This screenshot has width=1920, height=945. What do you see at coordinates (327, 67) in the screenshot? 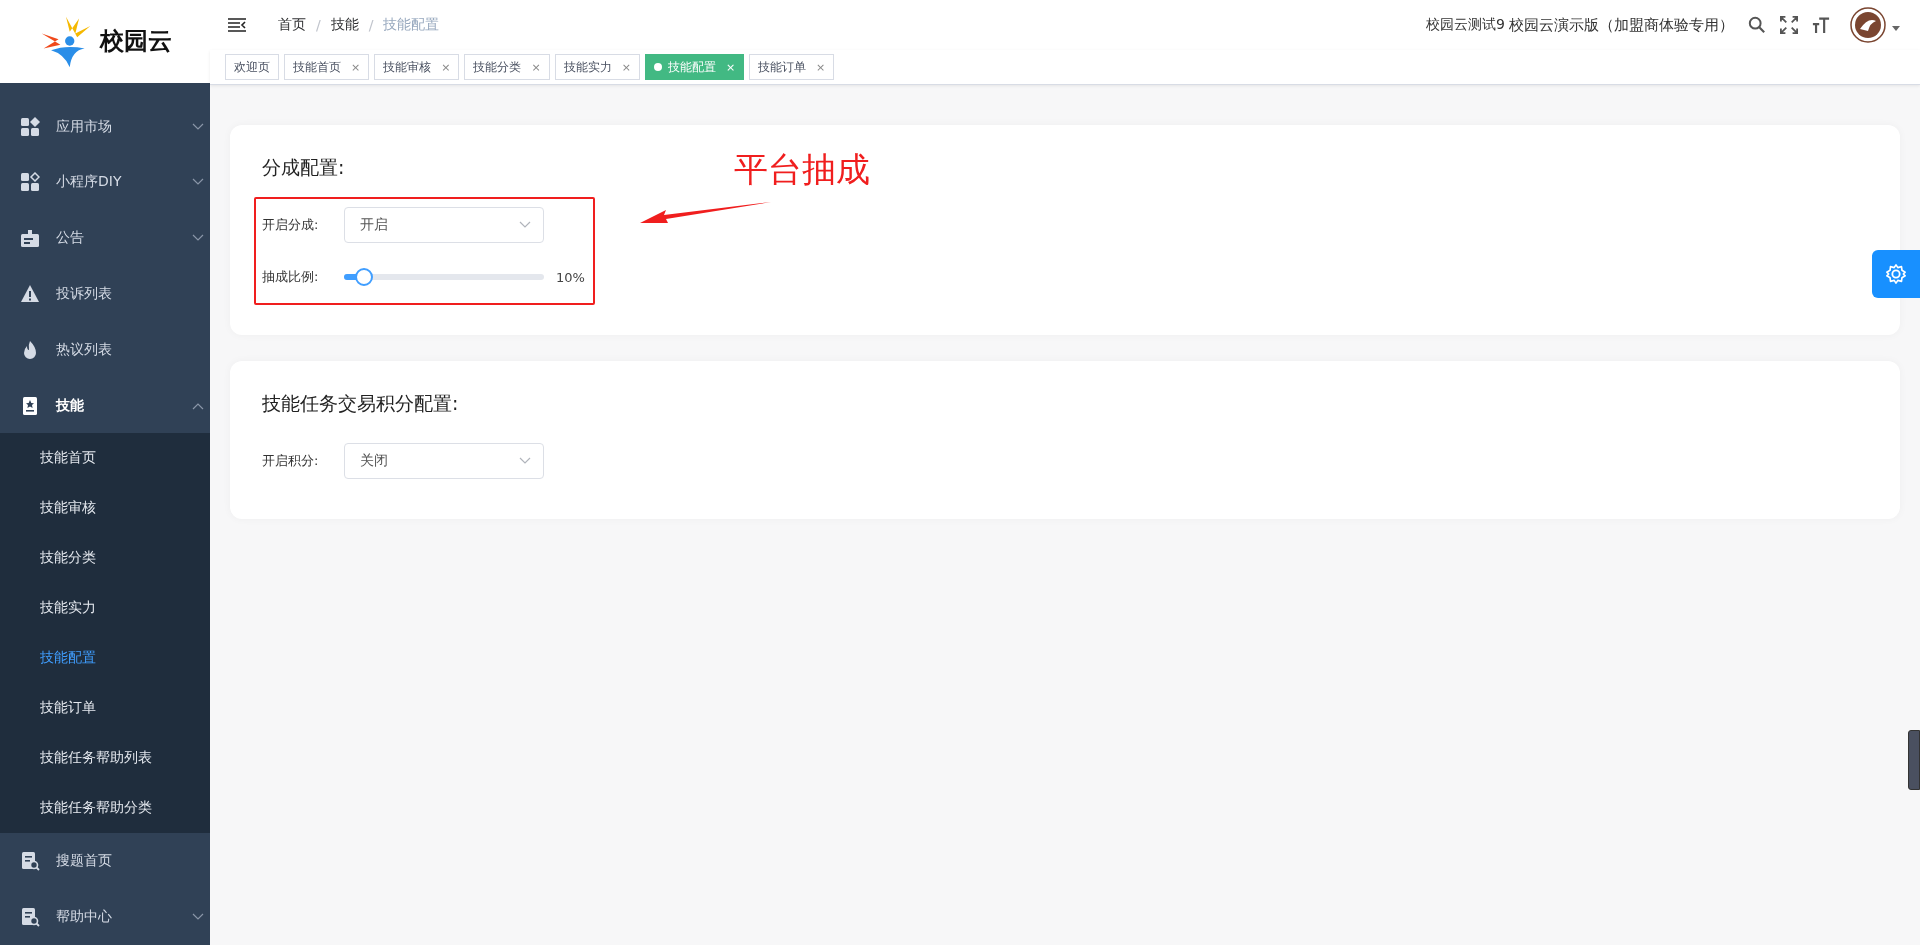
I see `page-tab: 技能首页 ×` at bounding box center [327, 67].